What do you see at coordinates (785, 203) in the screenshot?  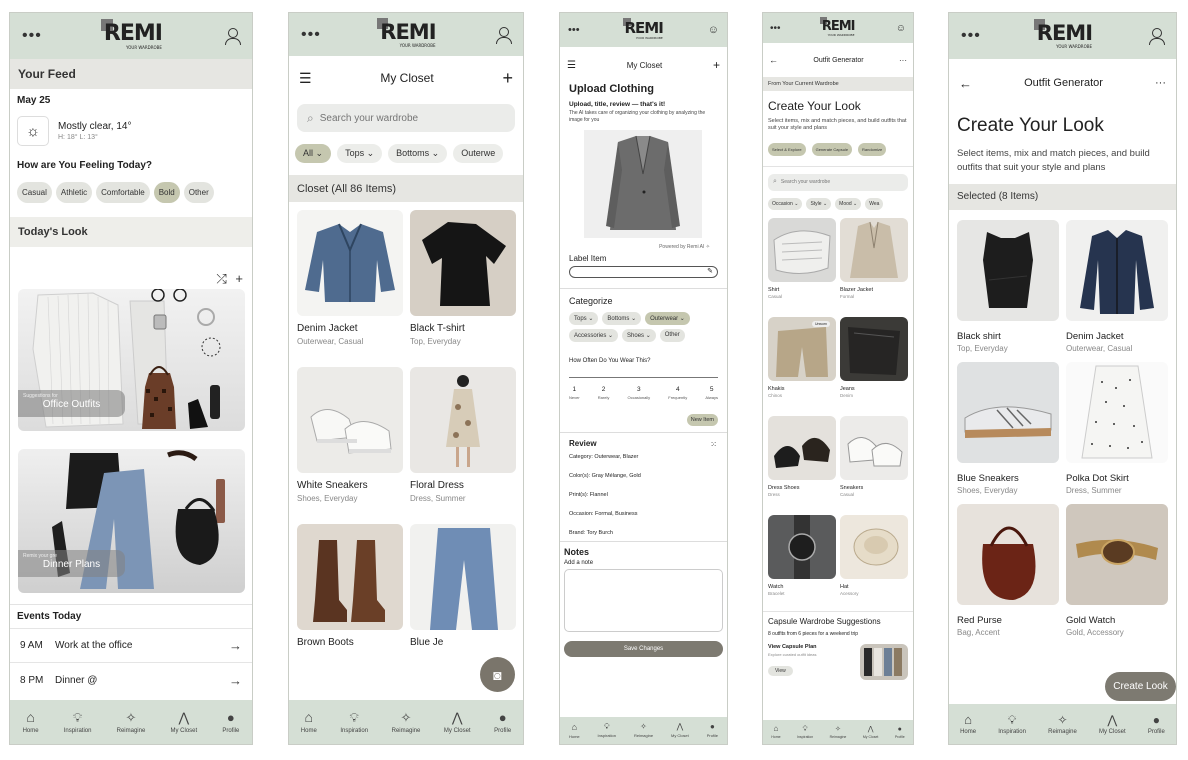 I see `filter-occasion: Occasion ⌄` at bounding box center [785, 203].